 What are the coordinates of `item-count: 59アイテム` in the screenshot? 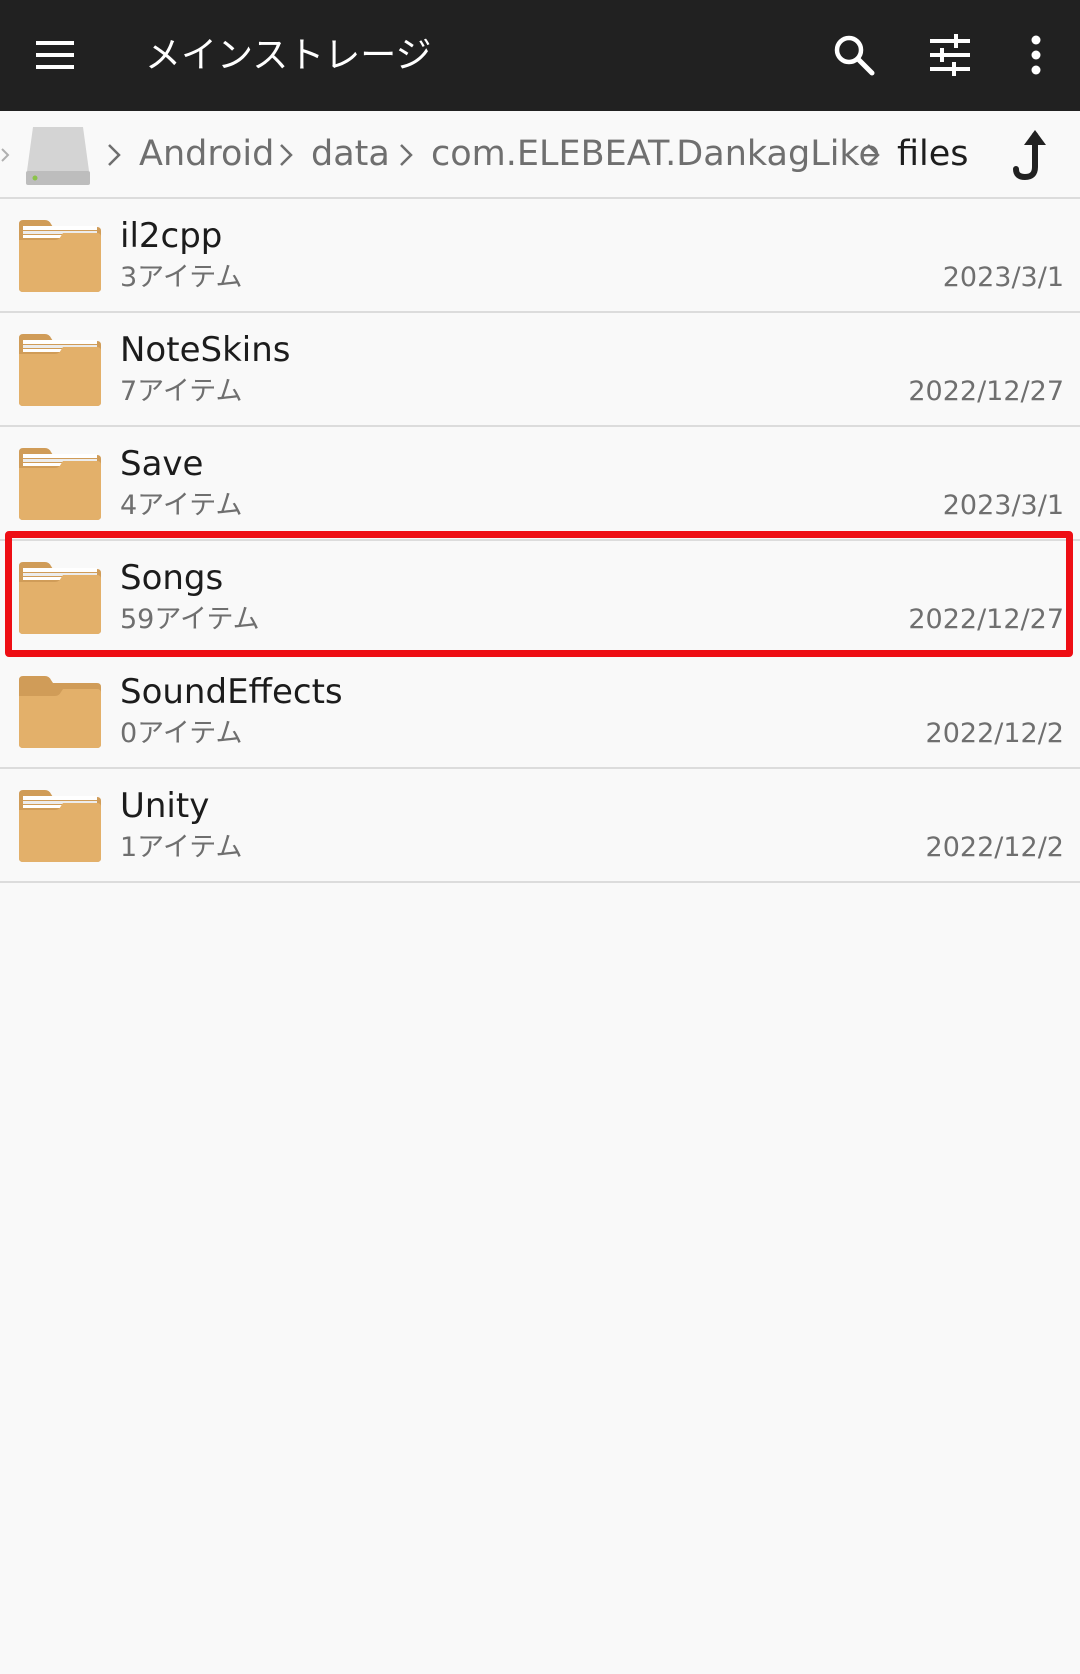 It's located at (190, 619).